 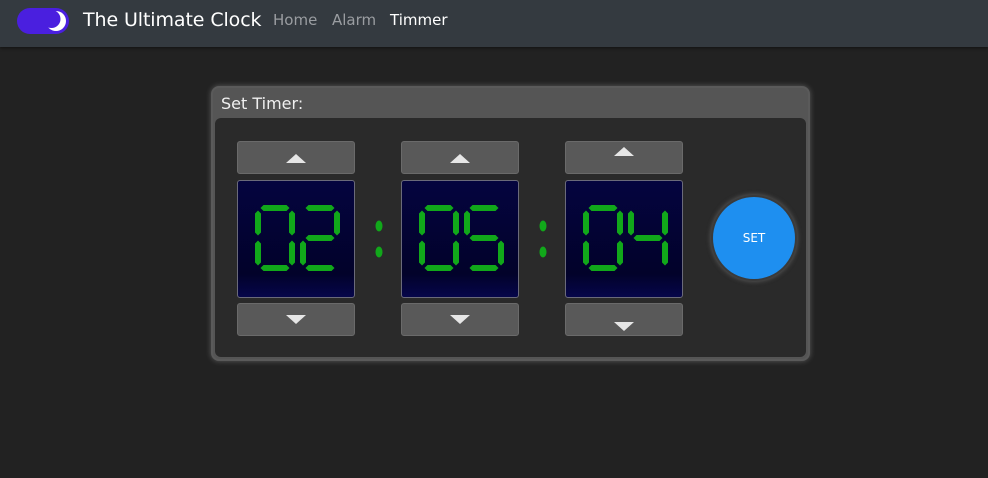 I want to click on seconds-display: 04, so click(x=624, y=239).